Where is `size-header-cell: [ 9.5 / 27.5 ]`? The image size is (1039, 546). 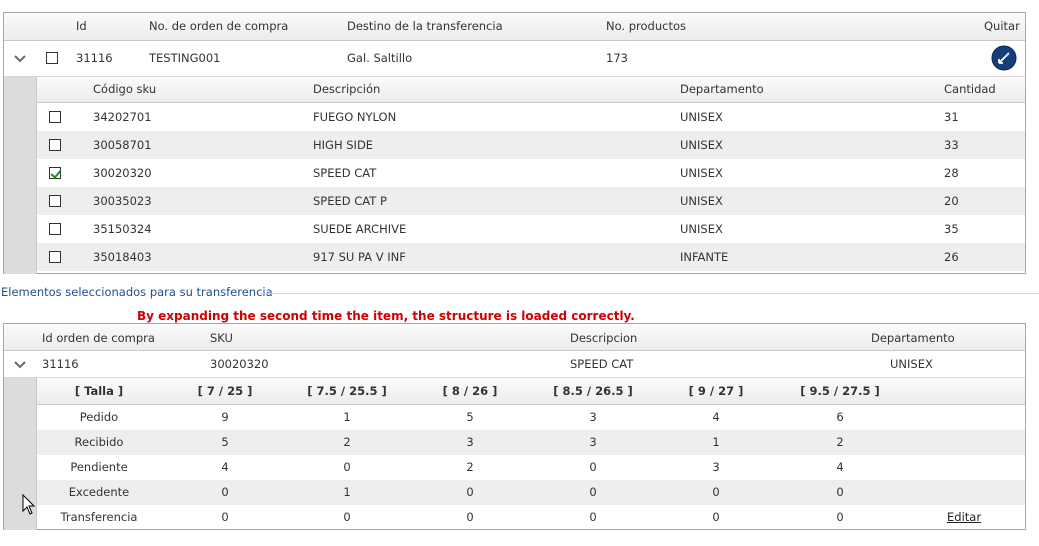 size-header-cell: [ 9.5 / 27.5 ] is located at coordinates (840, 391).